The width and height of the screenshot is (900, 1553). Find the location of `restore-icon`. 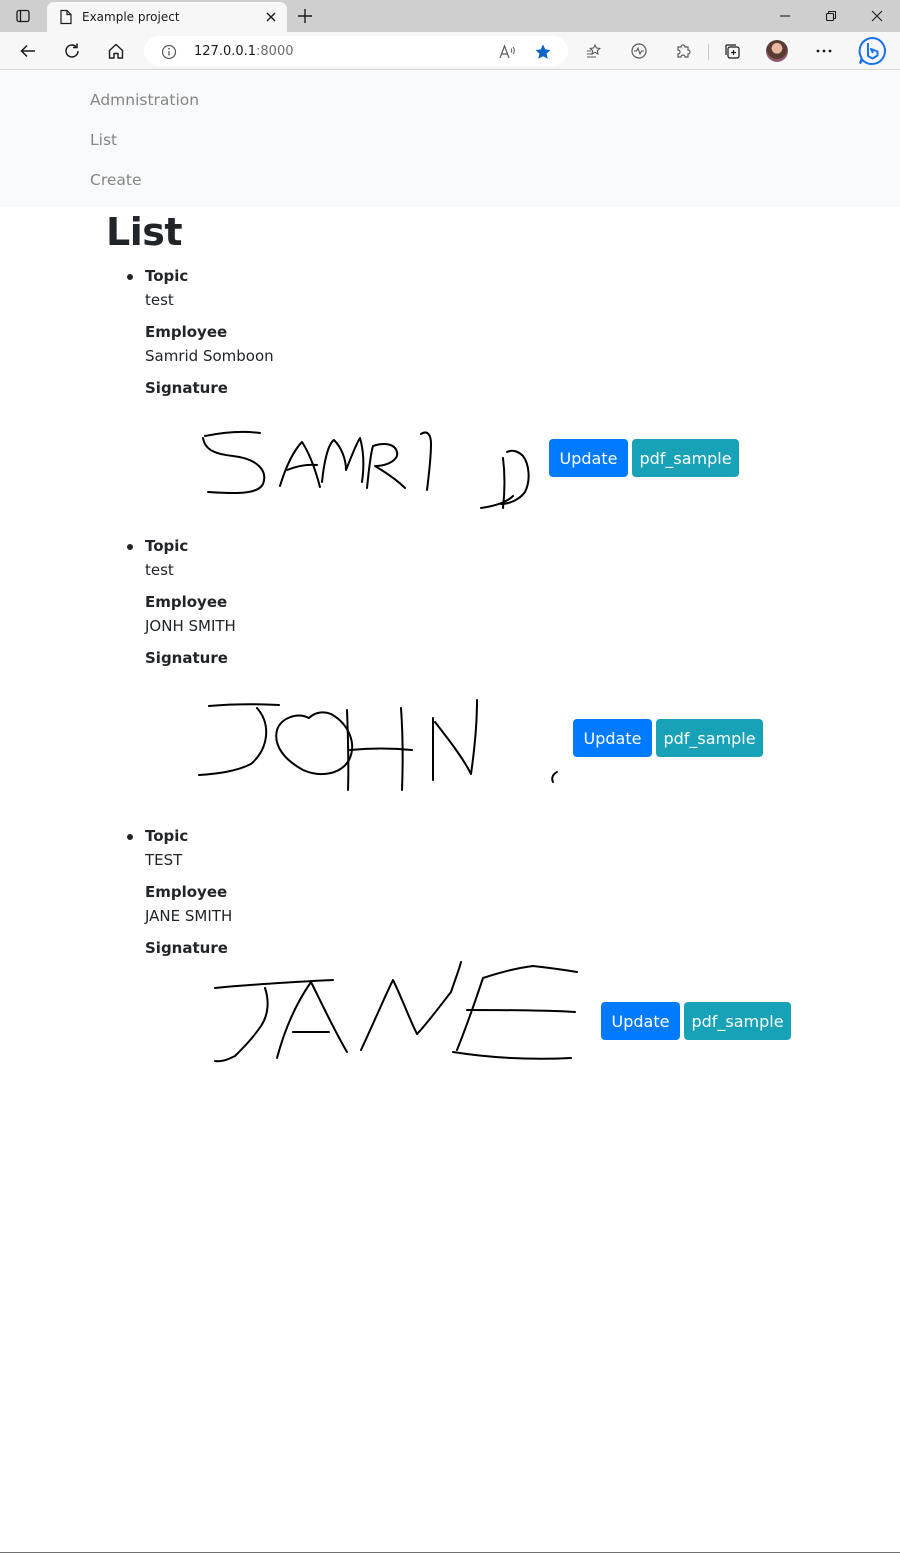

restore-icon is located at coordinates (831, 16).